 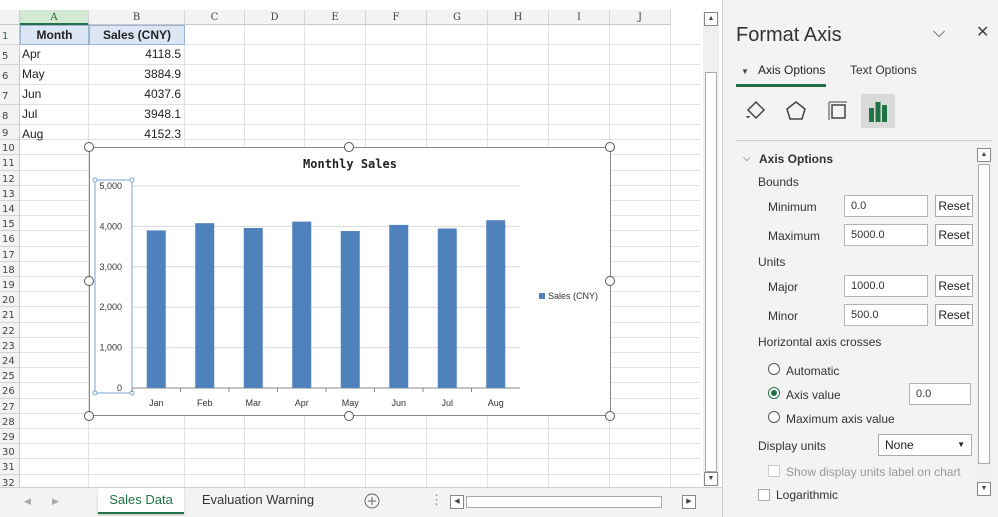 What do you see at coordinates (840, 419) in the screenshot?
I see `maximum-axis-label: Maximum axis value` at bounding box center [840, 419].